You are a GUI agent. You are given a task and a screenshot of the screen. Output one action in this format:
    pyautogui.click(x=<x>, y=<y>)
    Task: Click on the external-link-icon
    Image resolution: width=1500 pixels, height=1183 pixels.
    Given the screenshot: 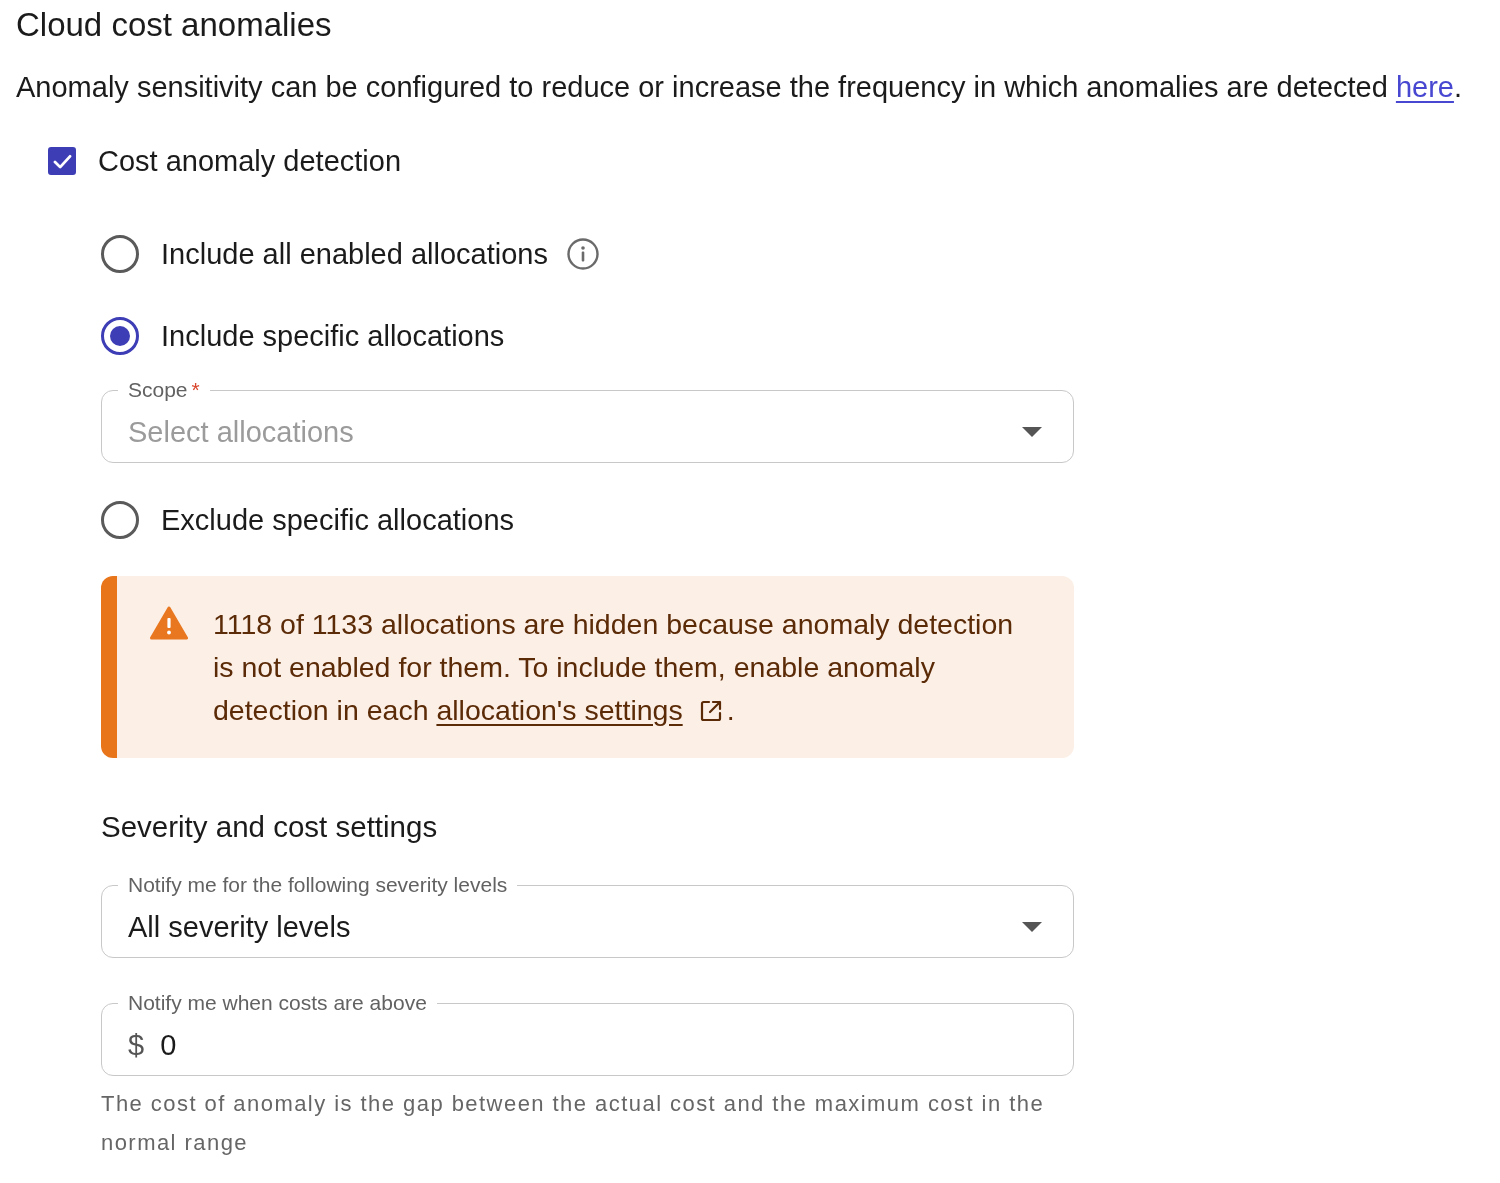 What is the action you would take?
    pyautogui.click(x=710, y=711)
    